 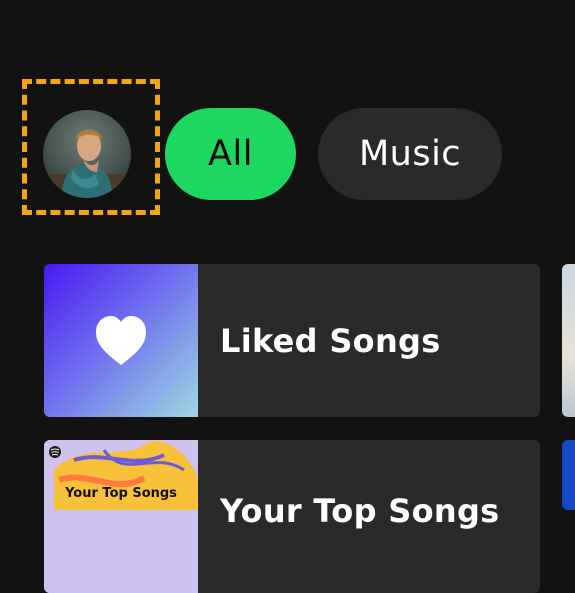 I want to click on shortcut-title: Your Top Songs, so click(x=360, y=511).